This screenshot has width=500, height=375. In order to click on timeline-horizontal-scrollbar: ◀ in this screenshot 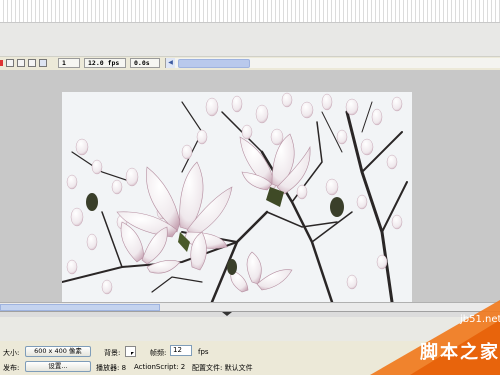, I will do `click(332, 63)`.